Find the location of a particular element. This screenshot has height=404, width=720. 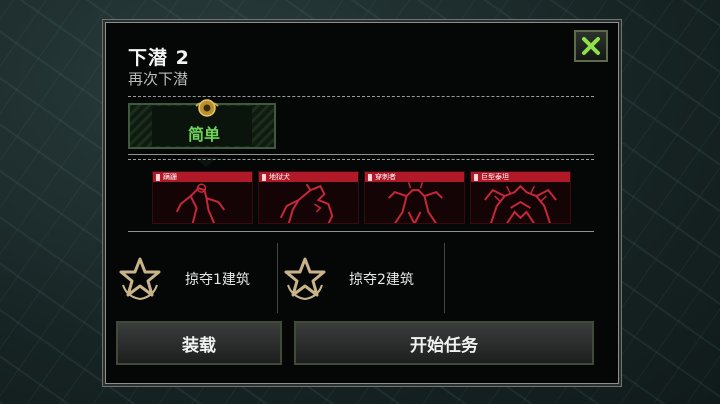

task-label: 掠夺2建筑 is located at coordinates (381, 280).